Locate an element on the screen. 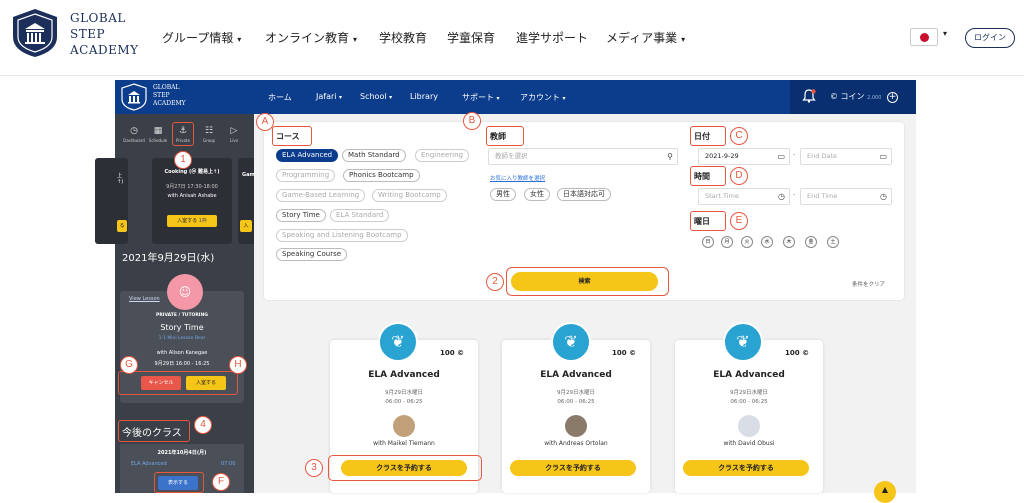 The height and width of the screenshot is (503, 1024). enter-button: る is located at coordinates (122, 226).